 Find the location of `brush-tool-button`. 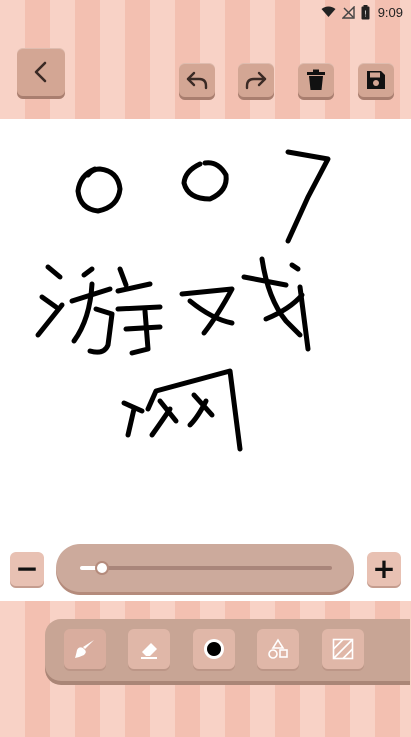

brush-tool-button is located at coordinates (85, 649).